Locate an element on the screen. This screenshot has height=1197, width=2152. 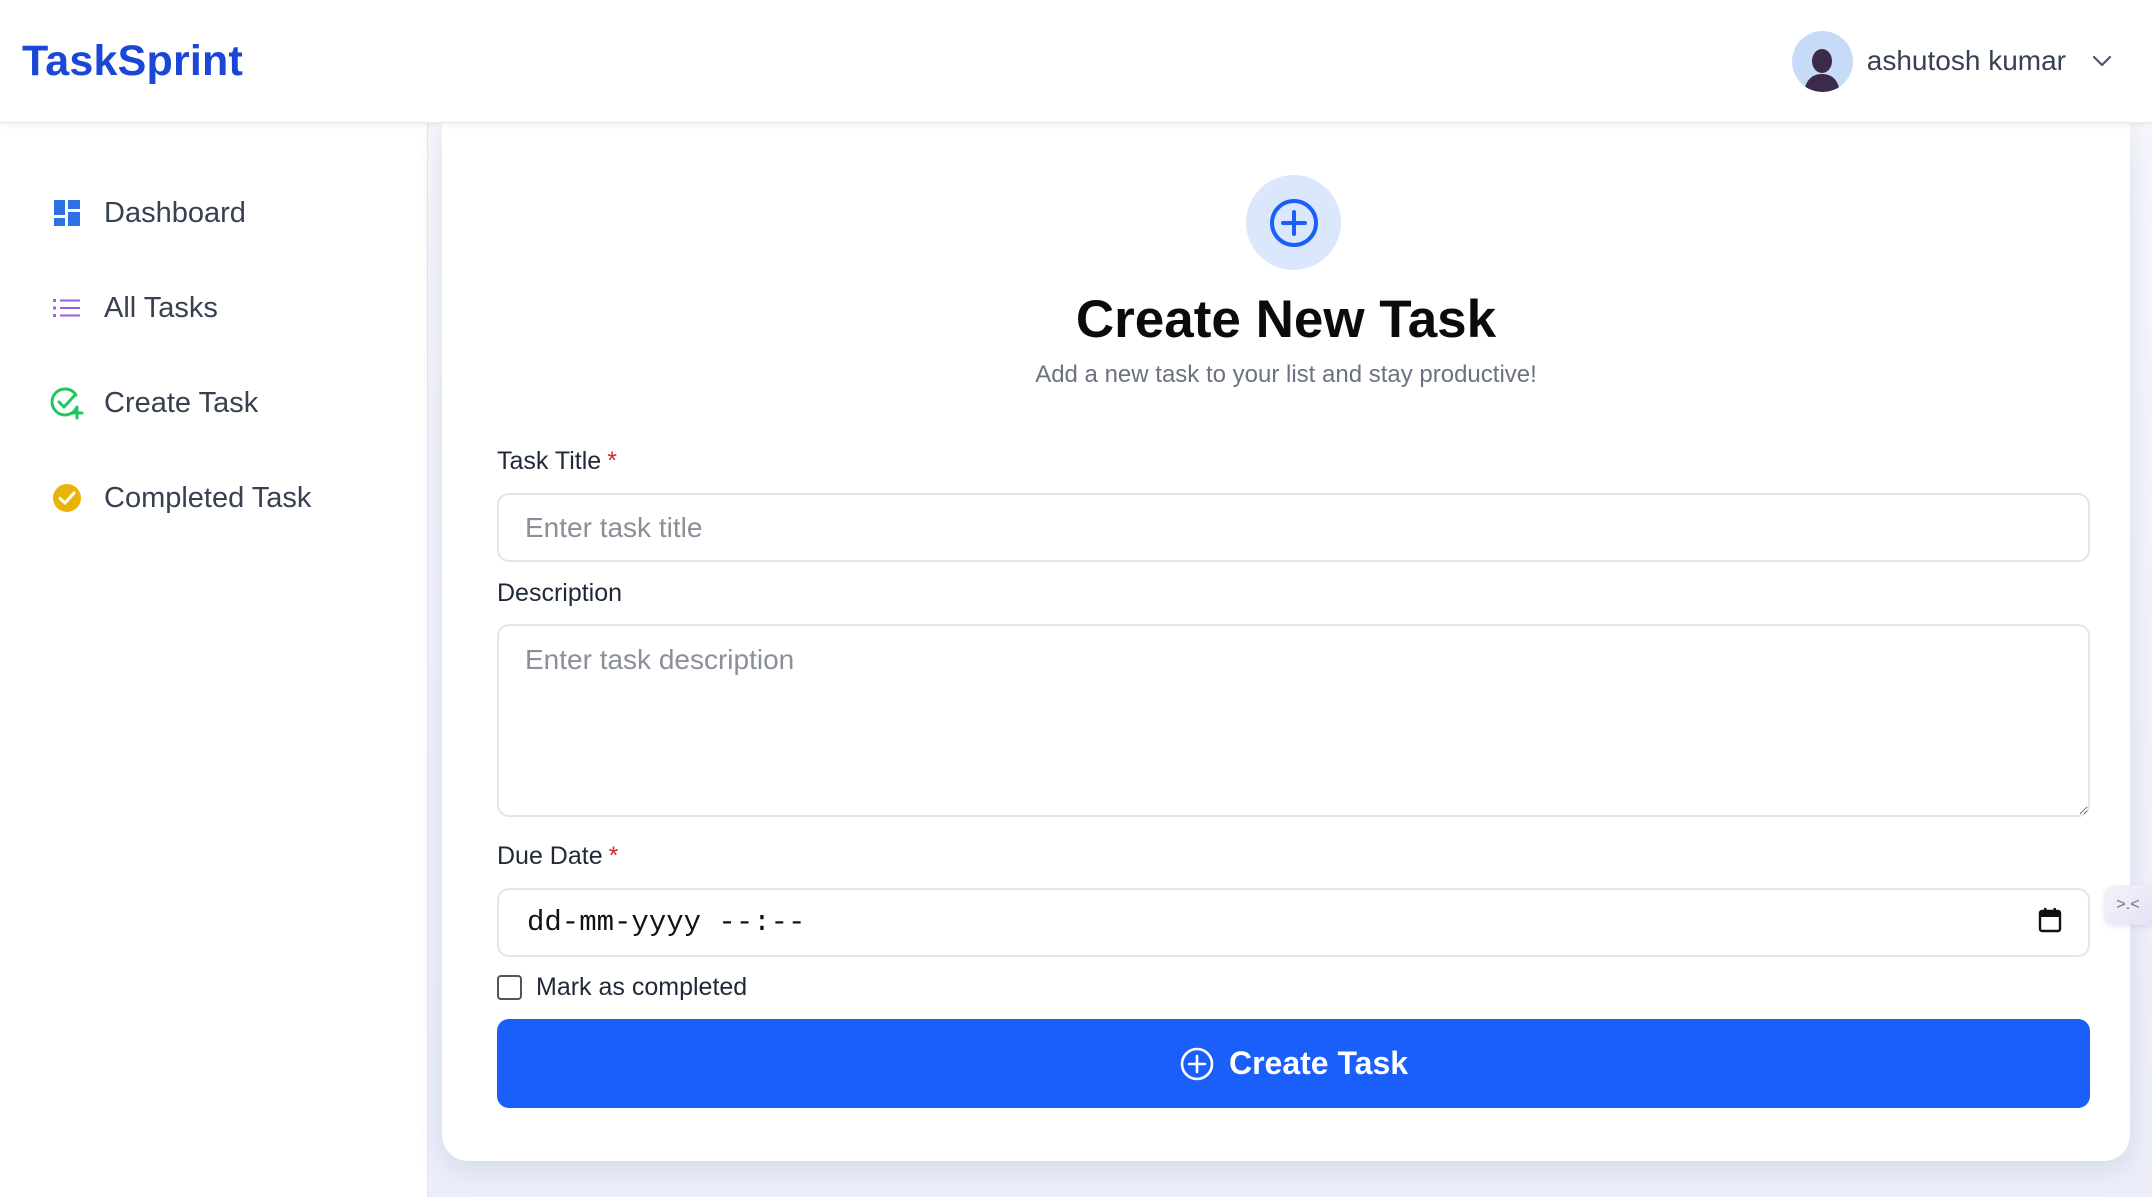
floating-side-tab: >.< is located at coordinates (2128, 905).